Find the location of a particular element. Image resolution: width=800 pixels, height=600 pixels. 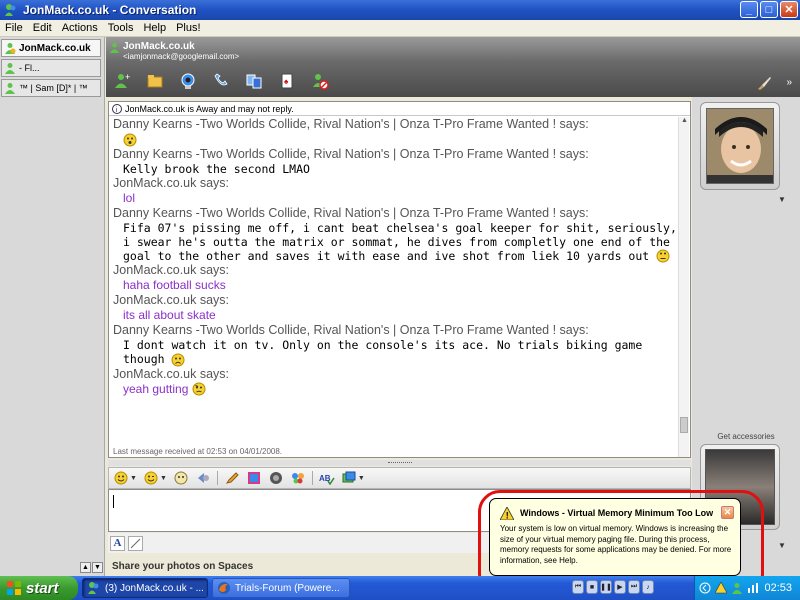

media-prev-icon: ⏮ is located at coordinates (578, 587).